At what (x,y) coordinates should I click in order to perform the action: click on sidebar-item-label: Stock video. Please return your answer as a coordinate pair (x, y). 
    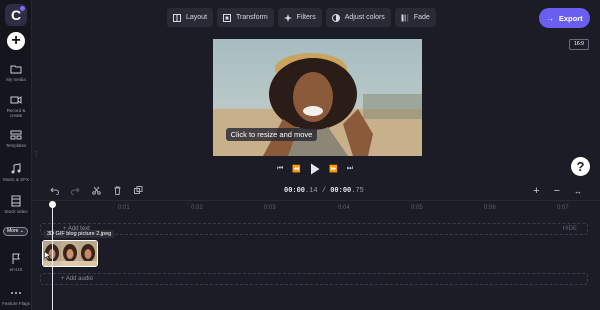
    Looking at the image, I should click on (16, 211).